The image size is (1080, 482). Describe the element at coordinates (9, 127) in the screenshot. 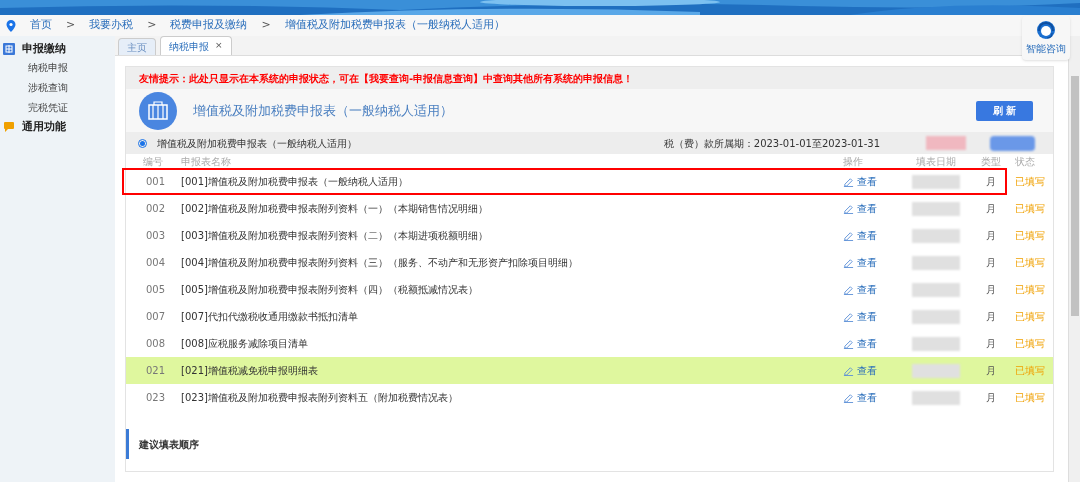

I see `chat-icon` at that location.